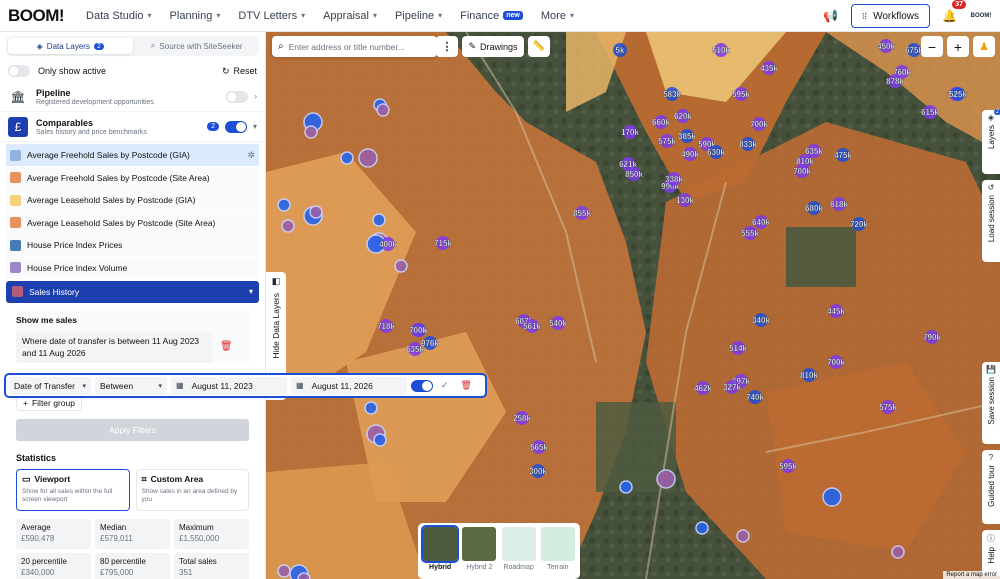 The width and height of the screenshot is (1000, 579). What do you see at coordinates (349, 385) in the screenshot?
I see `to-date-input: ▦ August 11, 2026` at bounding box center [349, 385].